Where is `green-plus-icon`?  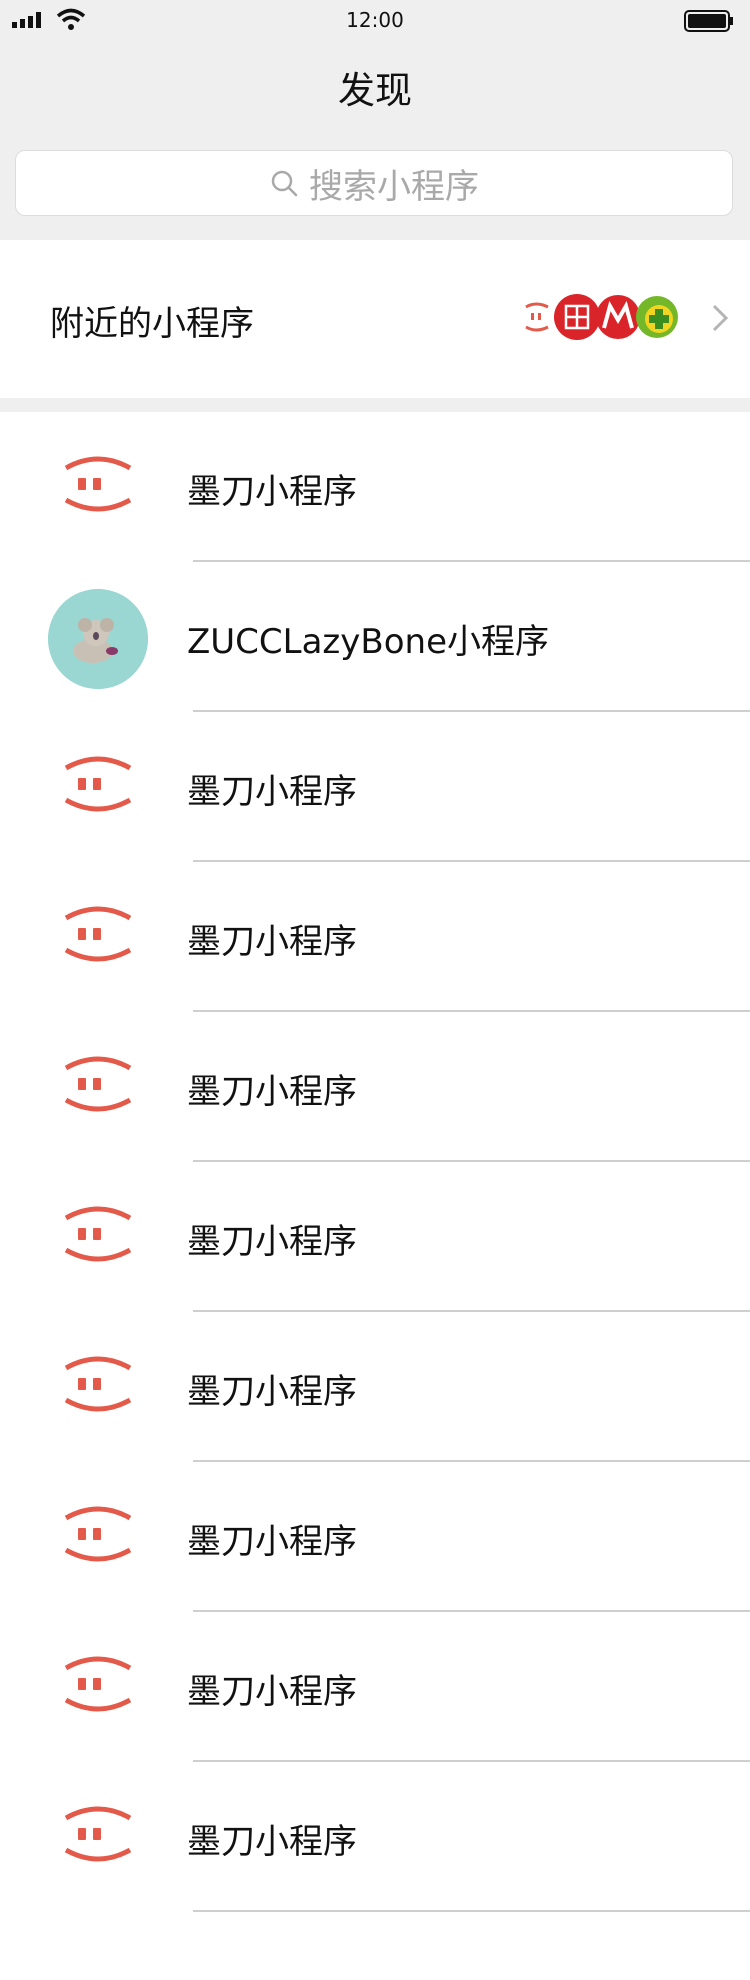
green-plus-icon is located at coordinates (657, 317).